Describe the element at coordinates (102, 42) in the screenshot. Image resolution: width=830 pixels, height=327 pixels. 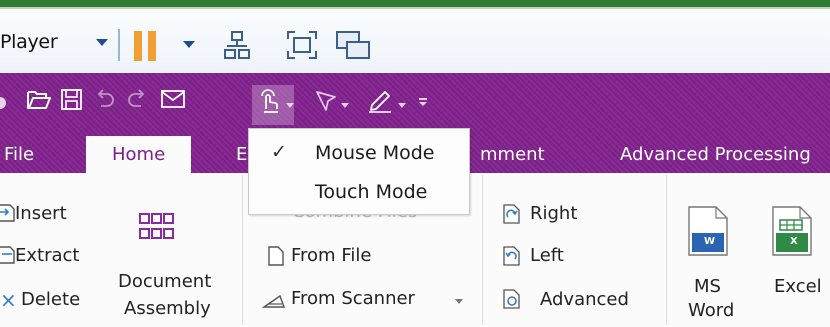
I see `player-menu-chevron-down-icon` at that location.